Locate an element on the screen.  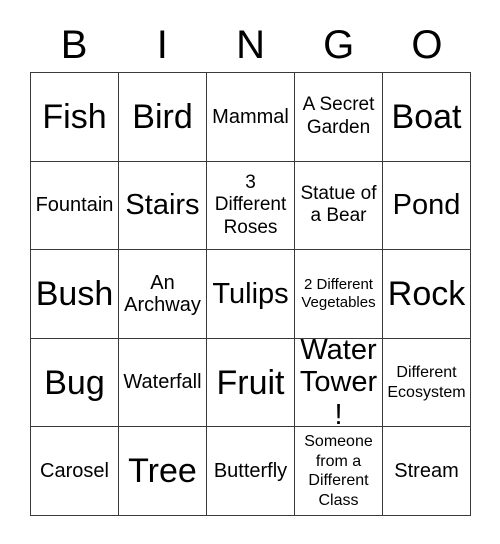
bingo-cell-r4c2: Waterfall is located at coordinates (163, 383).